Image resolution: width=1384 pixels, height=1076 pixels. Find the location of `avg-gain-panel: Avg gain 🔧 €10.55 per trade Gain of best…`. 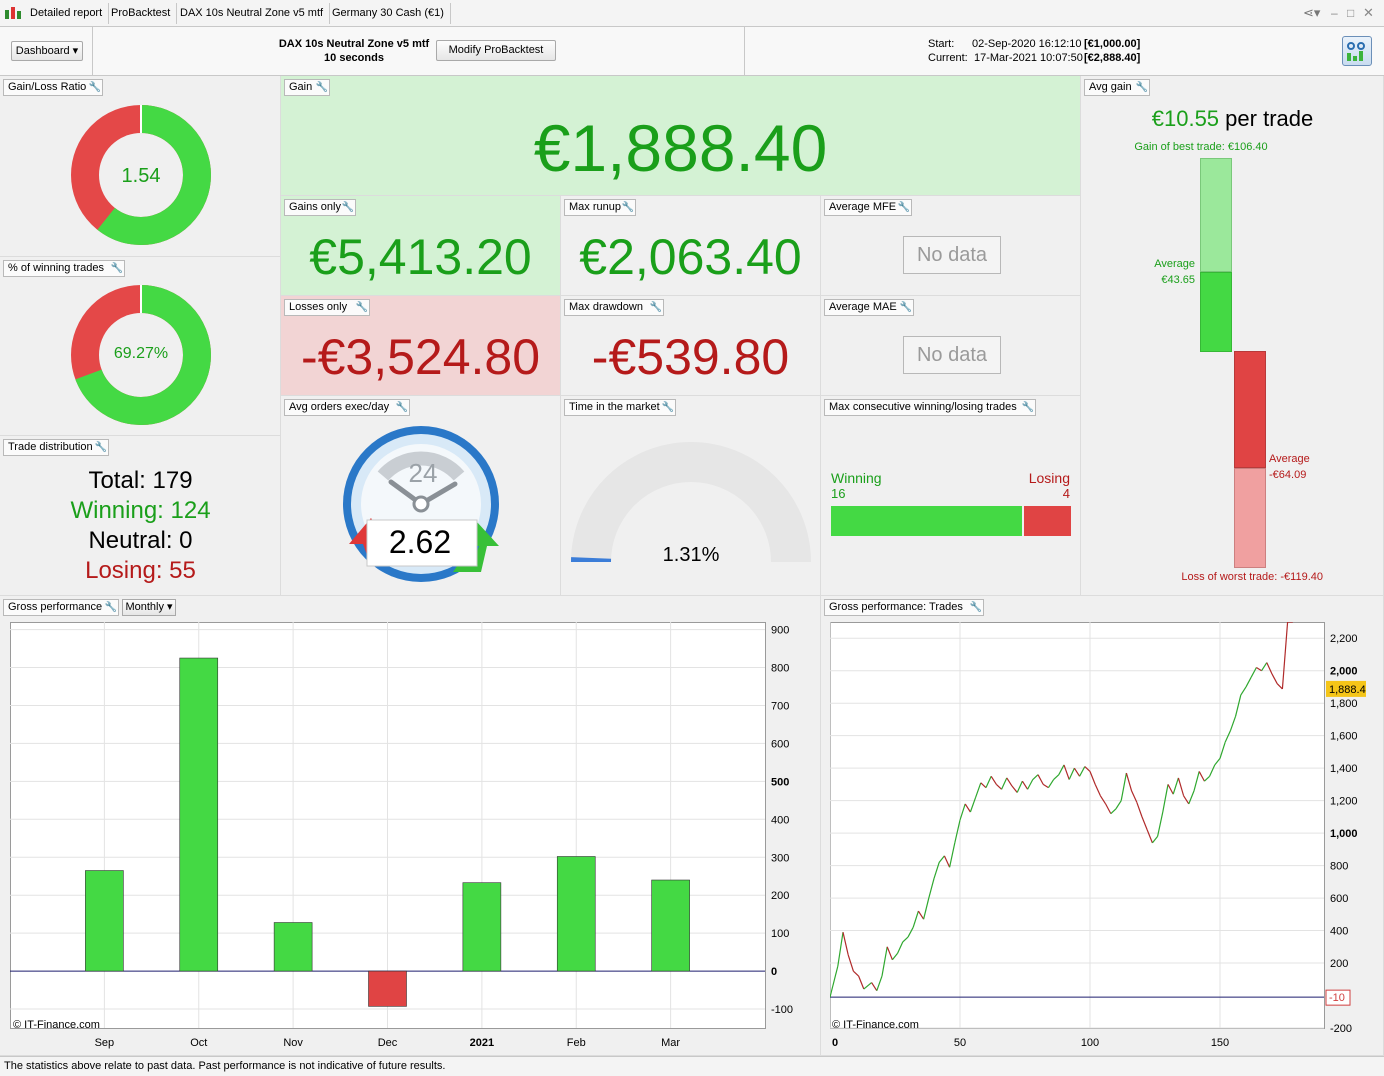

avg-gain-panel: Avg gain 🔧 €10.55 per trade Gain of best… is located at coordinates (1232, 336).